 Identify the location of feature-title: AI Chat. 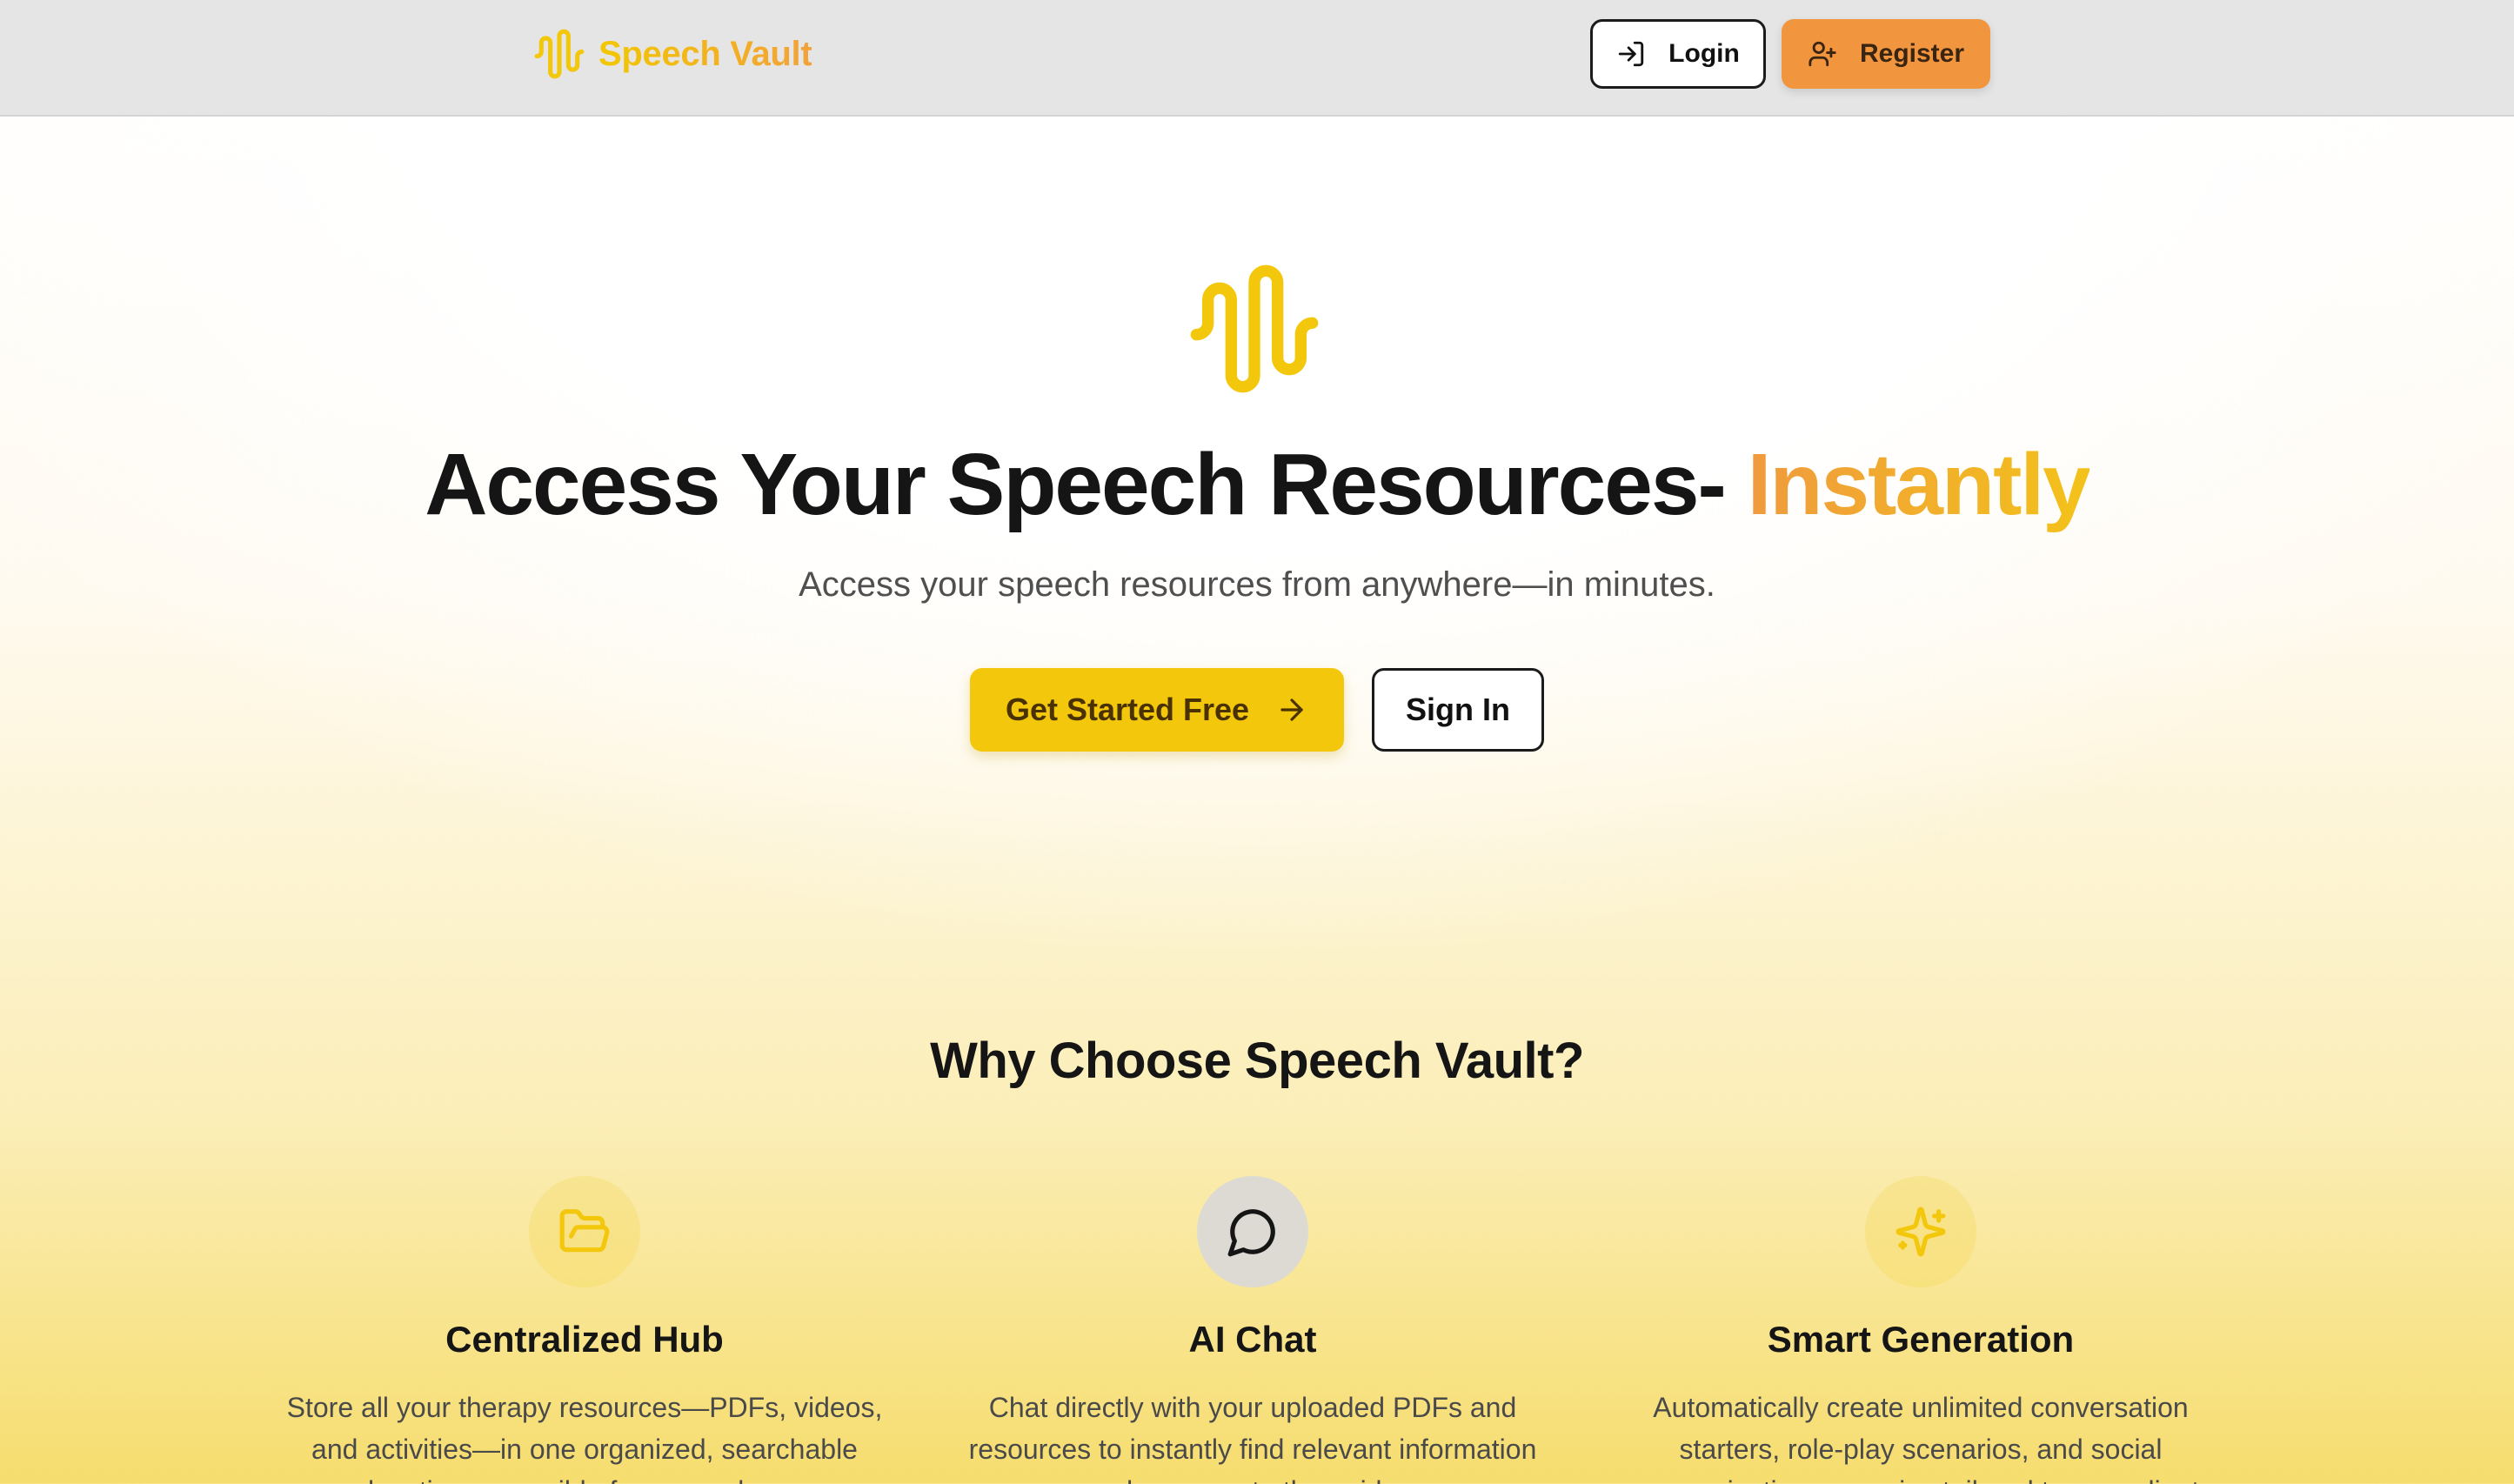
(1252, 1339).